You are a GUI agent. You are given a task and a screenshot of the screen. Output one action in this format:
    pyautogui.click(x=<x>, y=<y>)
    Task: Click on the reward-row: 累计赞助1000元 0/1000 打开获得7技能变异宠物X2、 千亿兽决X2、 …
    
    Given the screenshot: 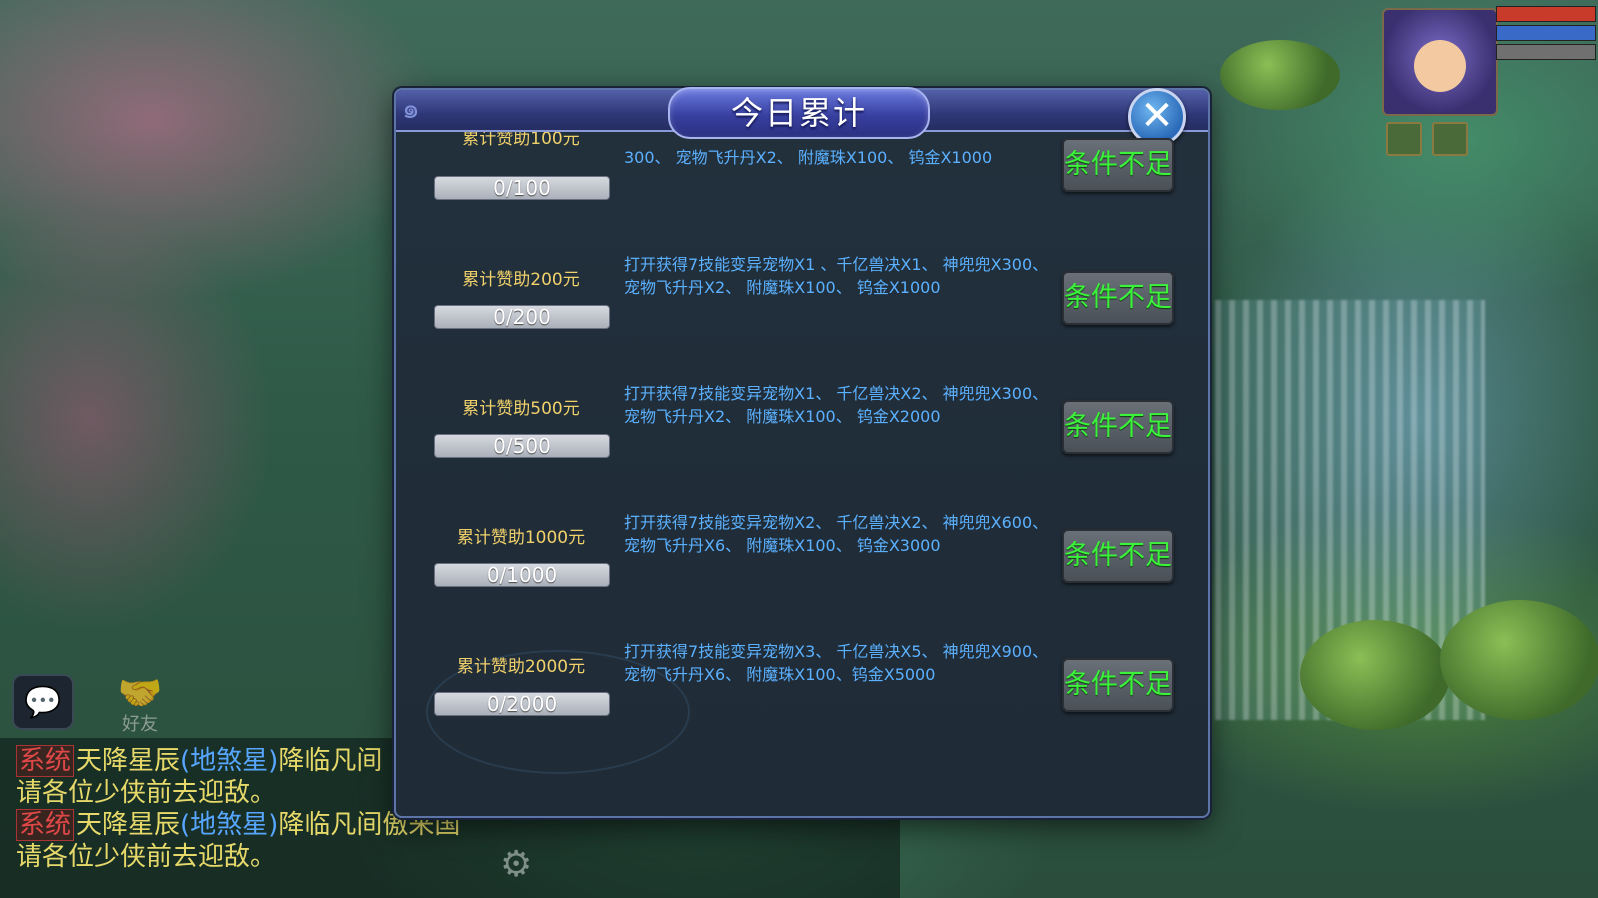 What is the action you would take?
    pyautogui.click(x=802, y=579)
    